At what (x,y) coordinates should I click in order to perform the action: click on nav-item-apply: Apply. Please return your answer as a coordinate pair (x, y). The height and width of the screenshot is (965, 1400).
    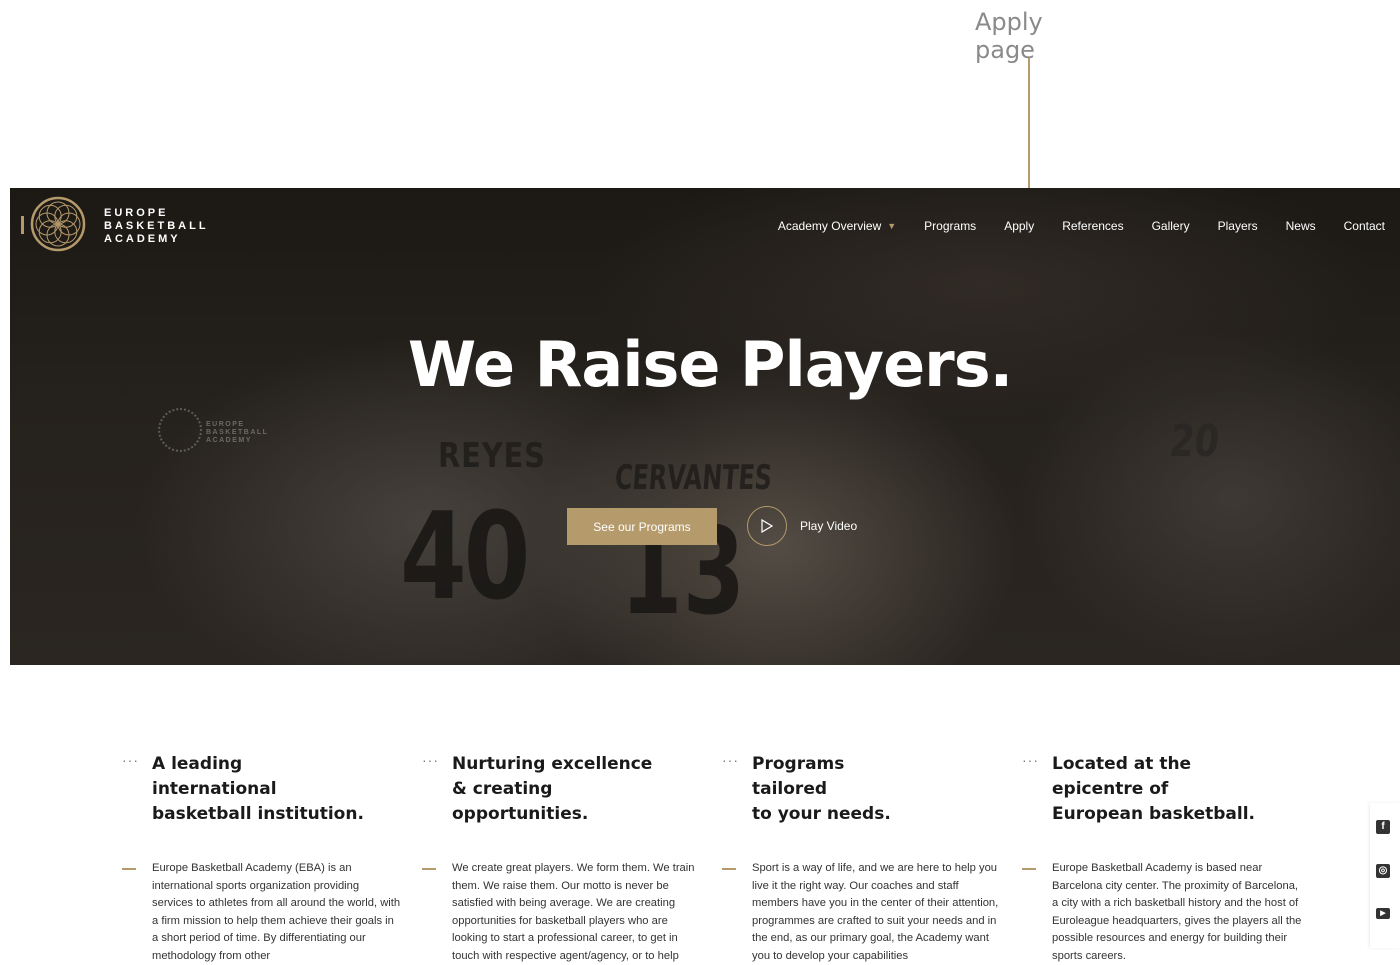
    Looking at the image, I should click on (1019, 226).